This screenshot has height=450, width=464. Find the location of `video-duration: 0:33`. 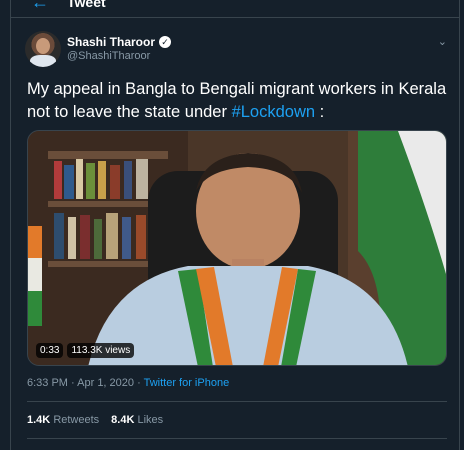

video-duration: 0:33 is located at coordinates (50, 350).